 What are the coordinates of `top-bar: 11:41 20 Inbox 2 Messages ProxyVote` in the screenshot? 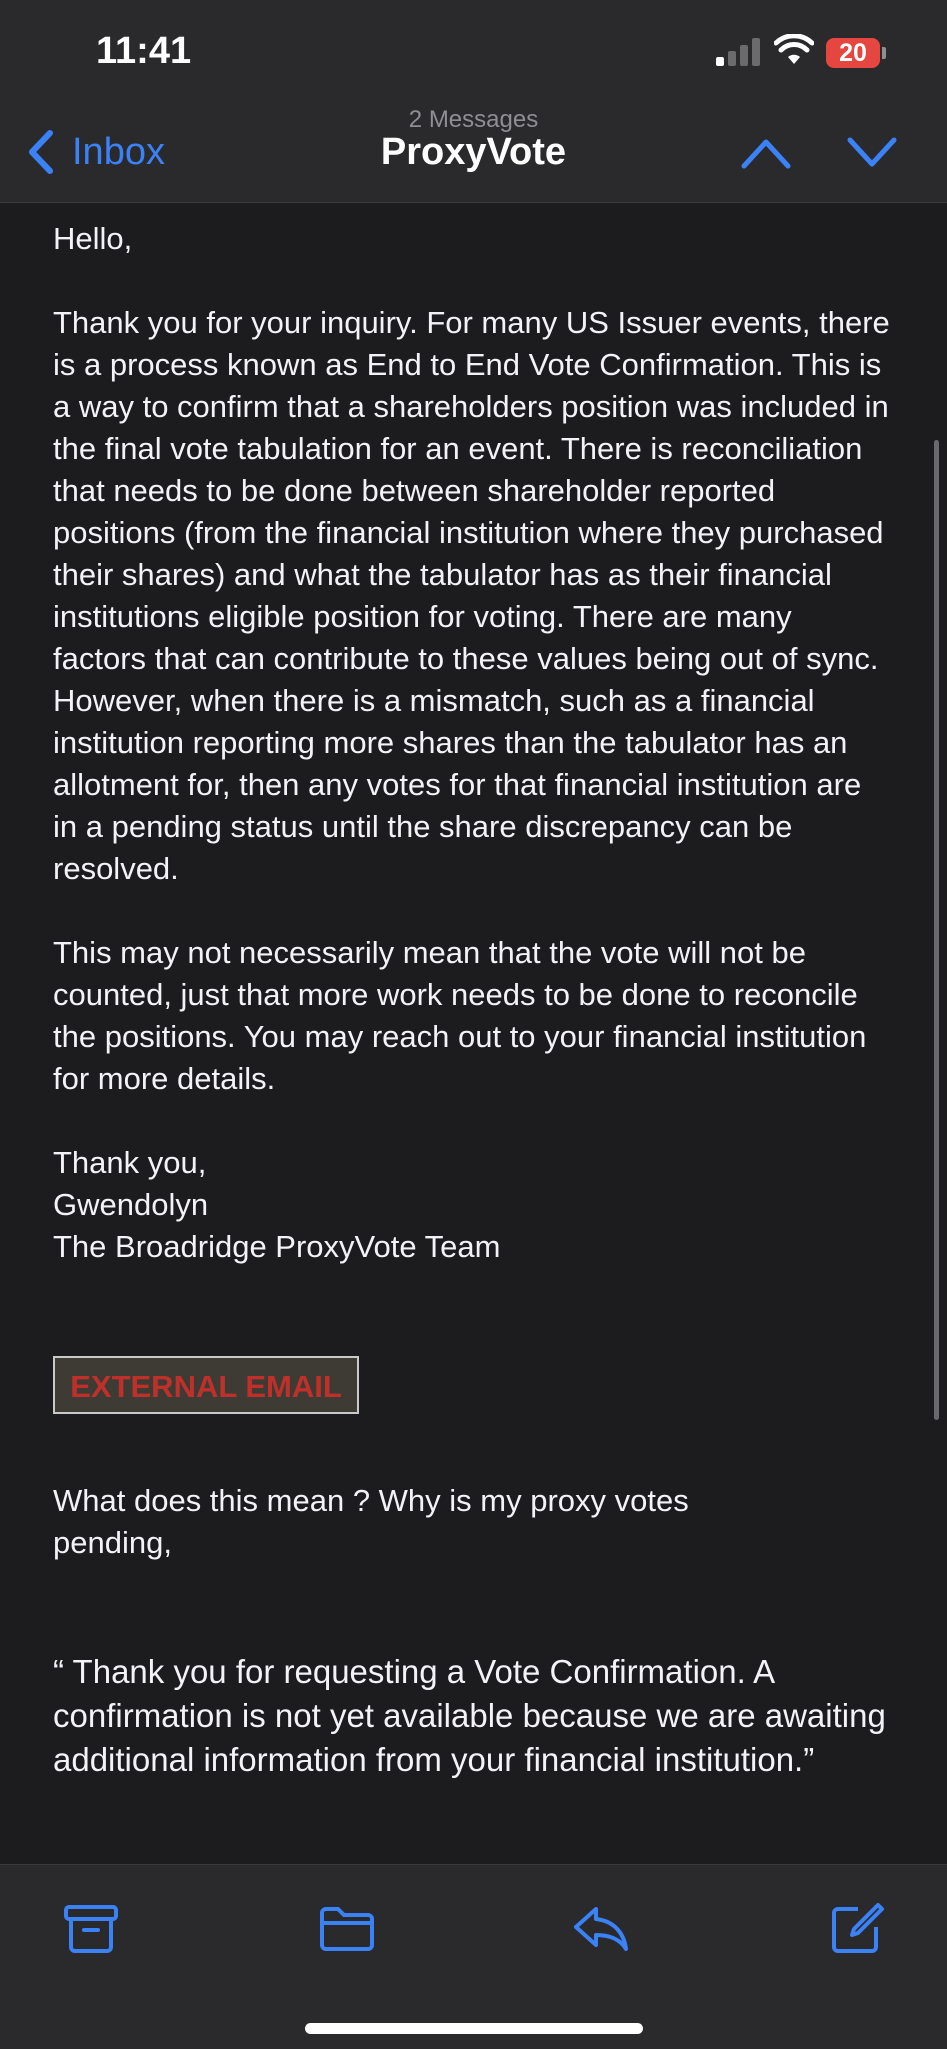 It's located at (473, 101).